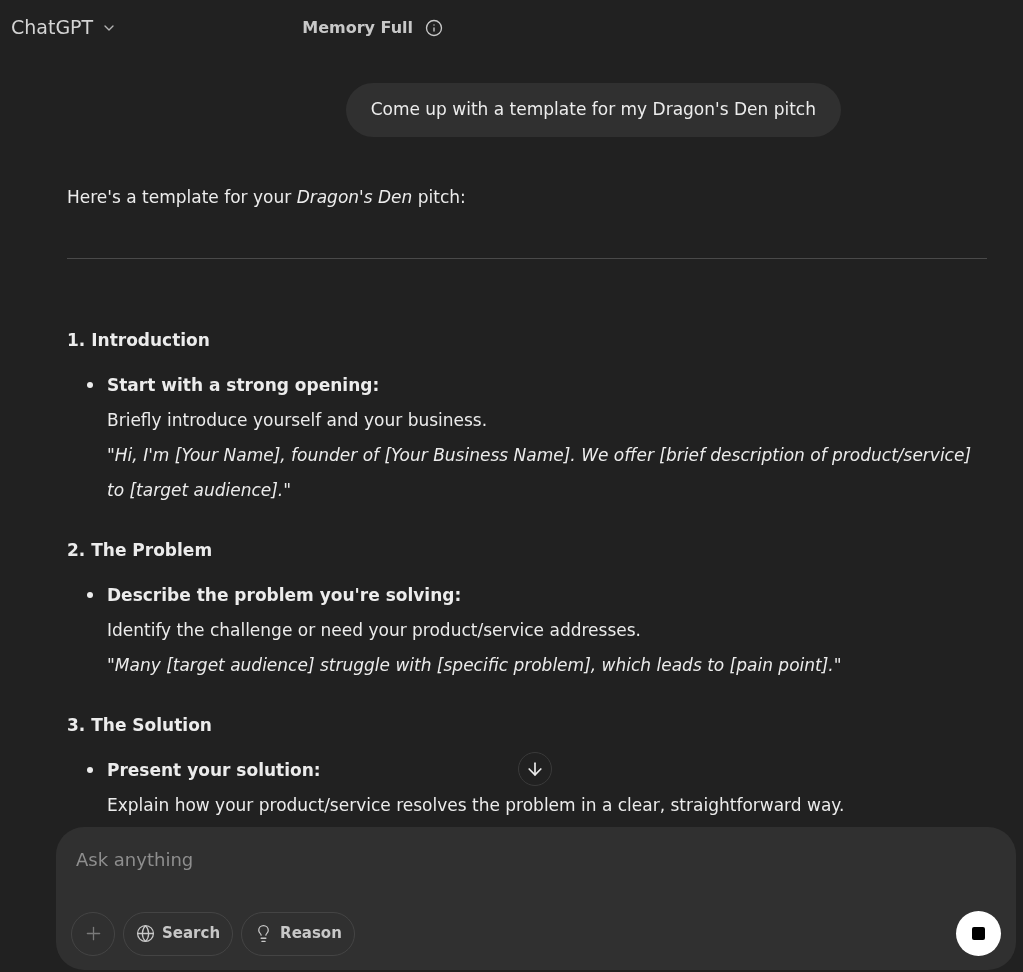 The image size is (1023, 972). Describe the element at coordinates (243, 385) in the screenshot. I see `bullet-title: Start with a strong opening:` at that location.